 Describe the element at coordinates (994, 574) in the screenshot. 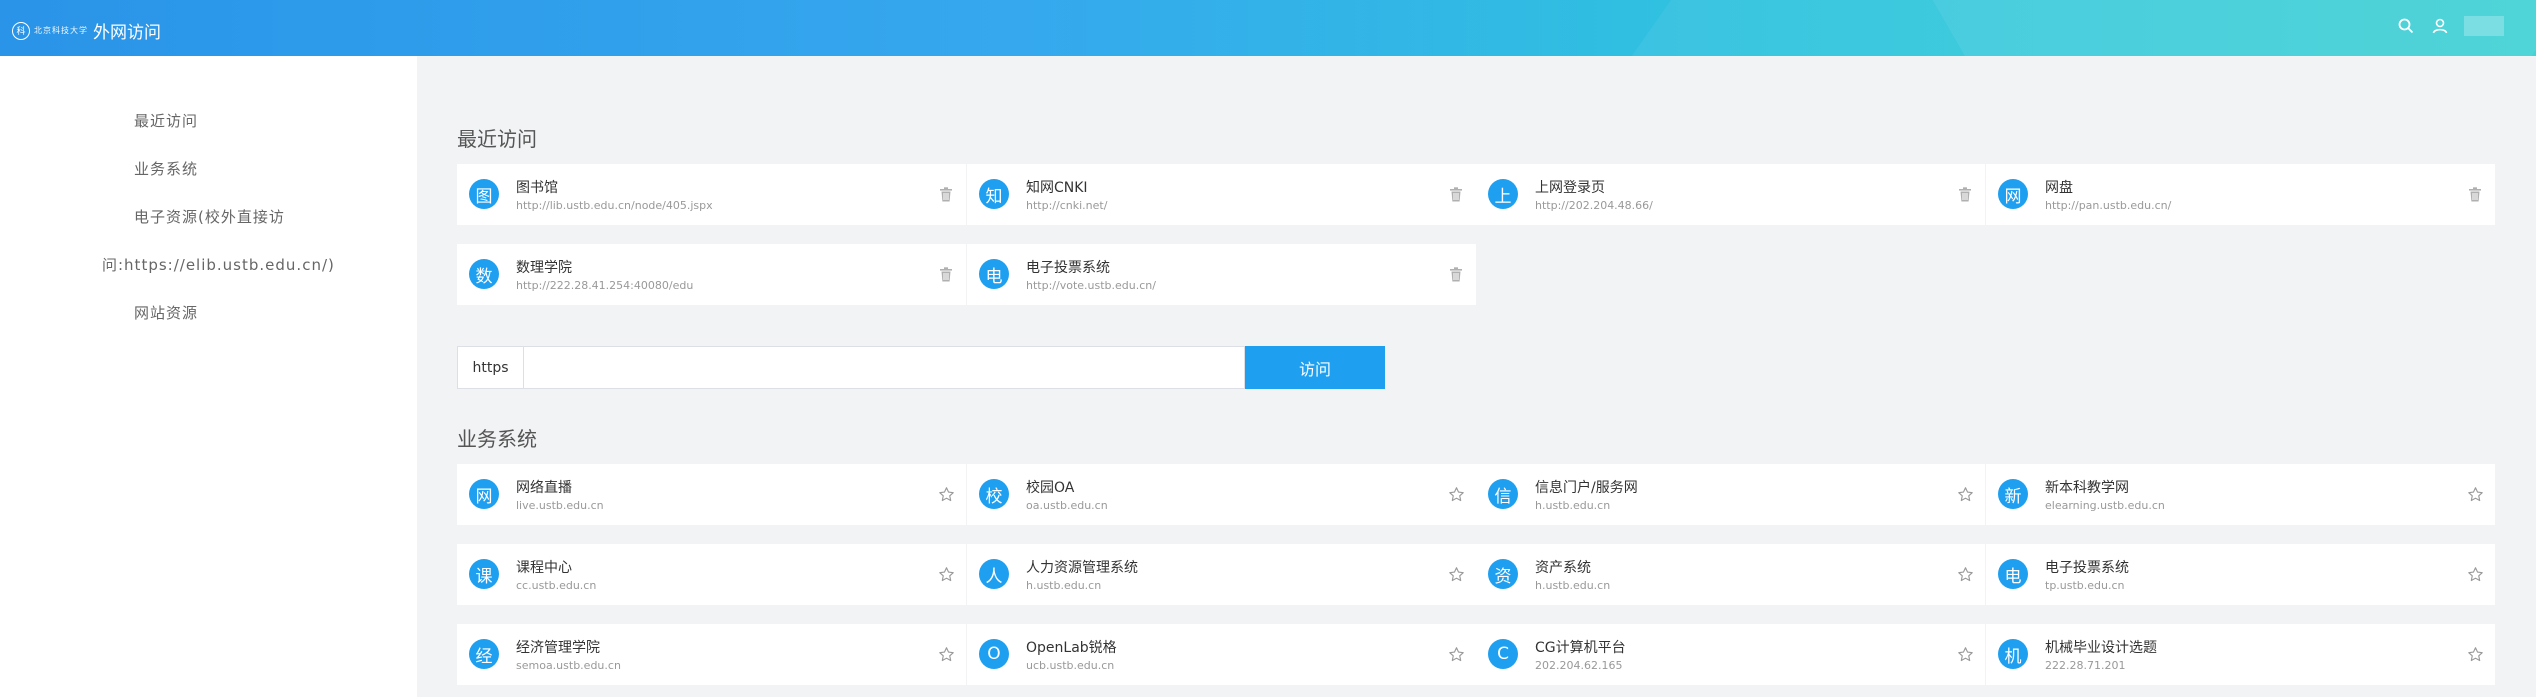

I see `app-badge-icon: 人` at that location.